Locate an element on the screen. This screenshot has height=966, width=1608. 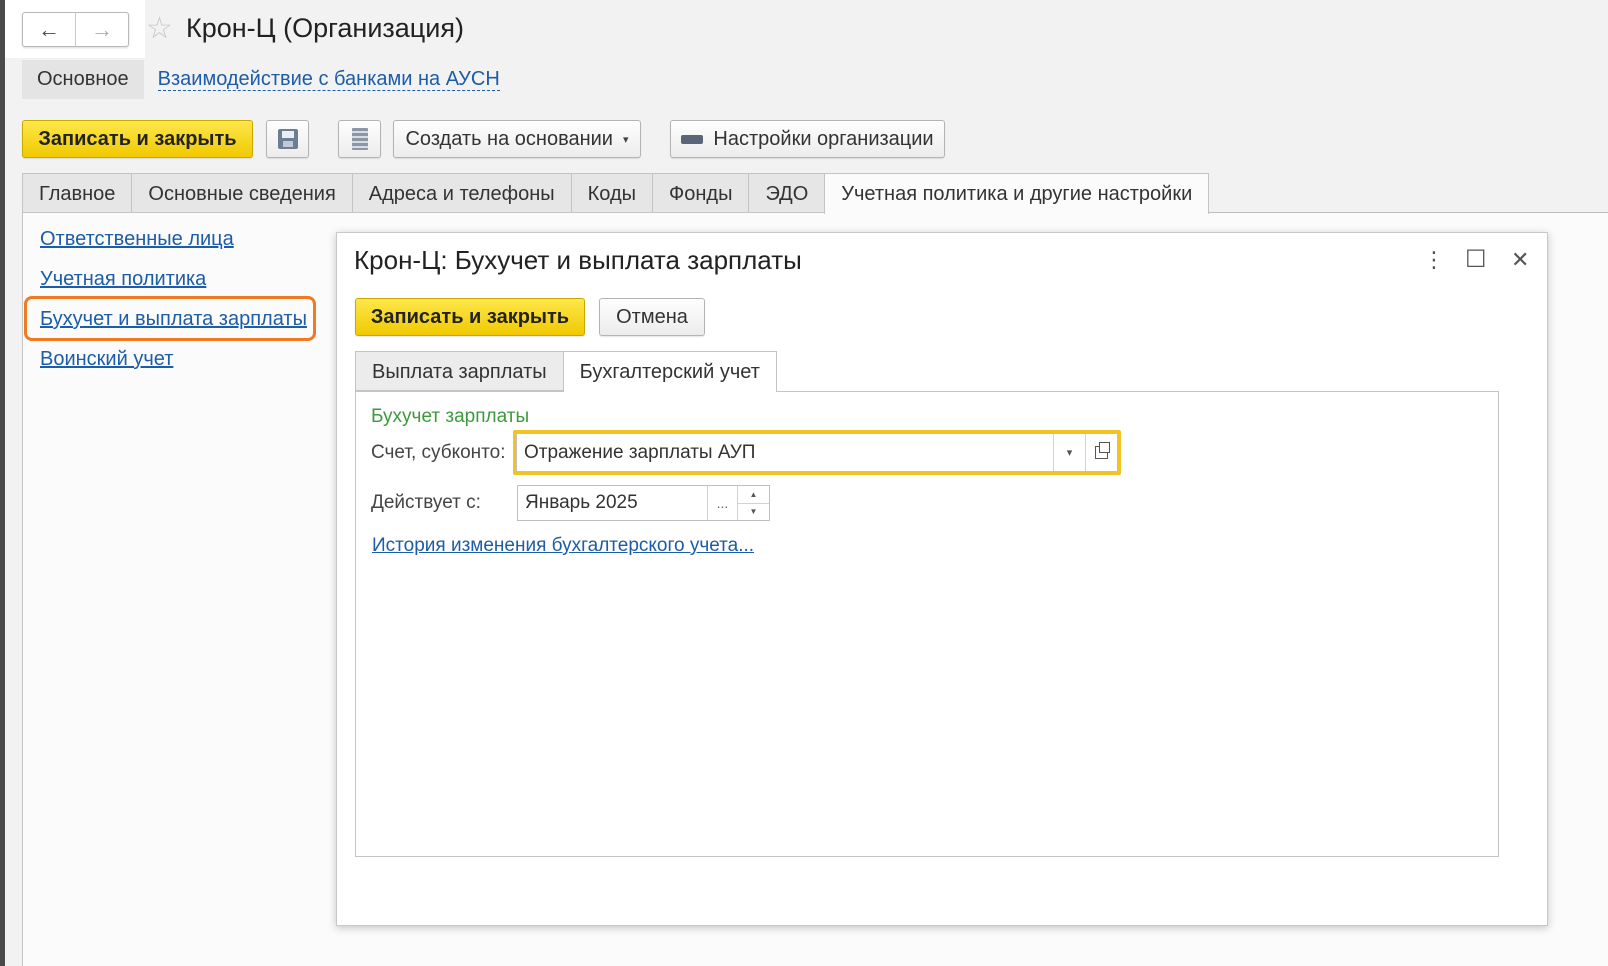
tab-salary-payment: Выплата зарплаты is located at coordinates (459, 371).